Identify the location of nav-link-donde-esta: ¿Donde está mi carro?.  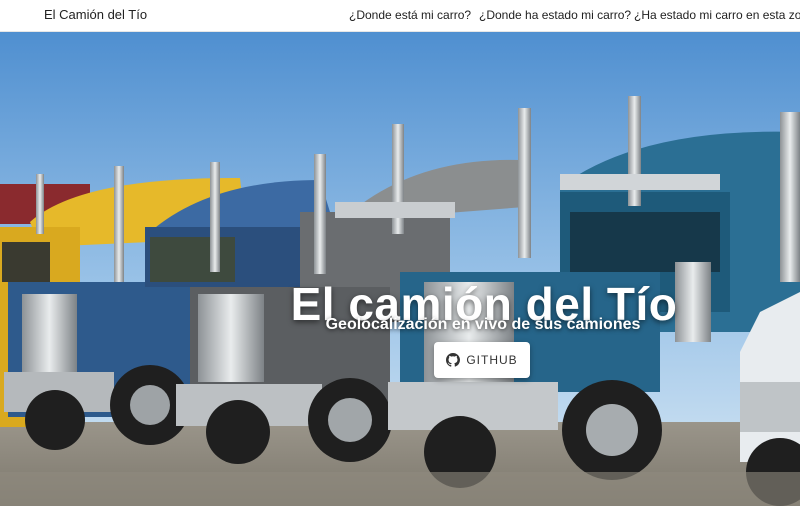
(410, 15).